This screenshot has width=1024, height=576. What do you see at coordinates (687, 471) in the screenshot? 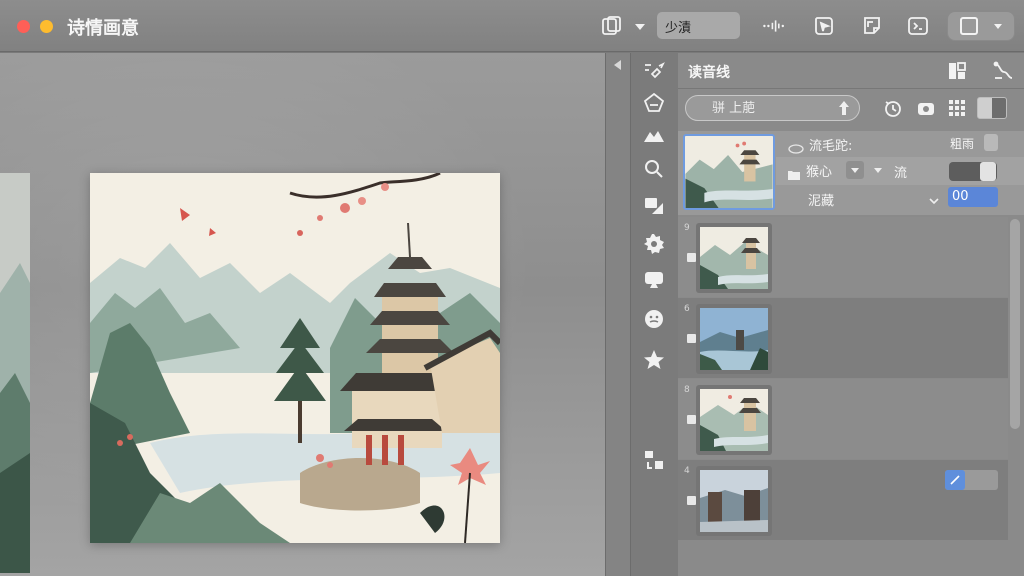
I see `layer-number: 4` at bounding box center [687, 471].